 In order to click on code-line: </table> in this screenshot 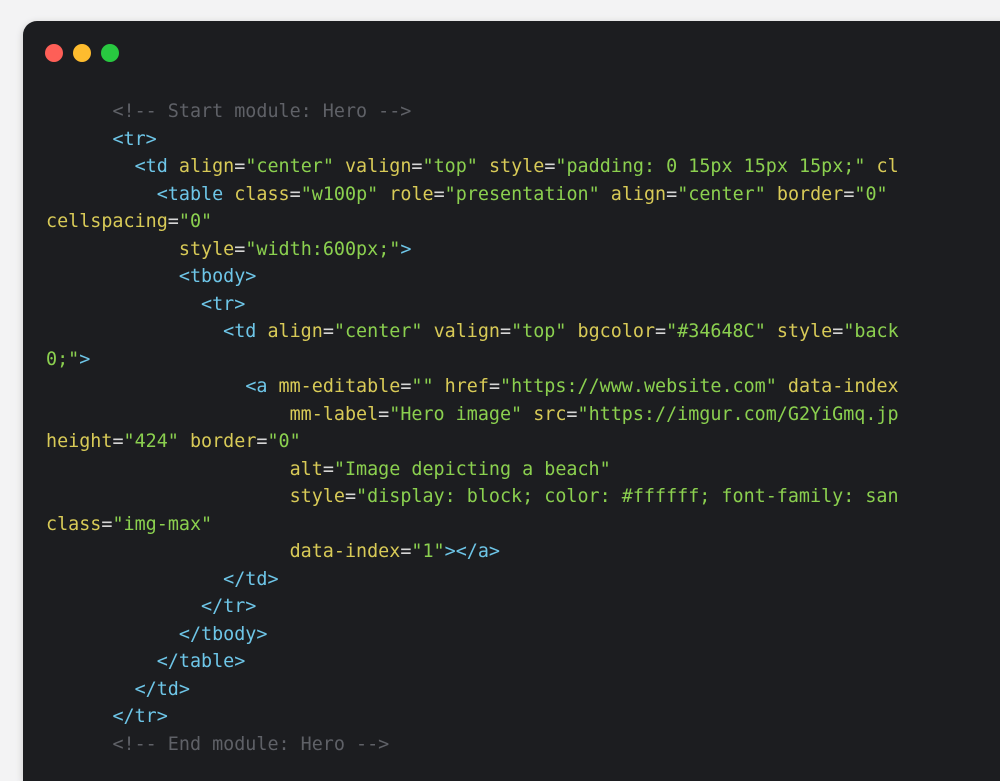, I will do `click(472, 662)`.